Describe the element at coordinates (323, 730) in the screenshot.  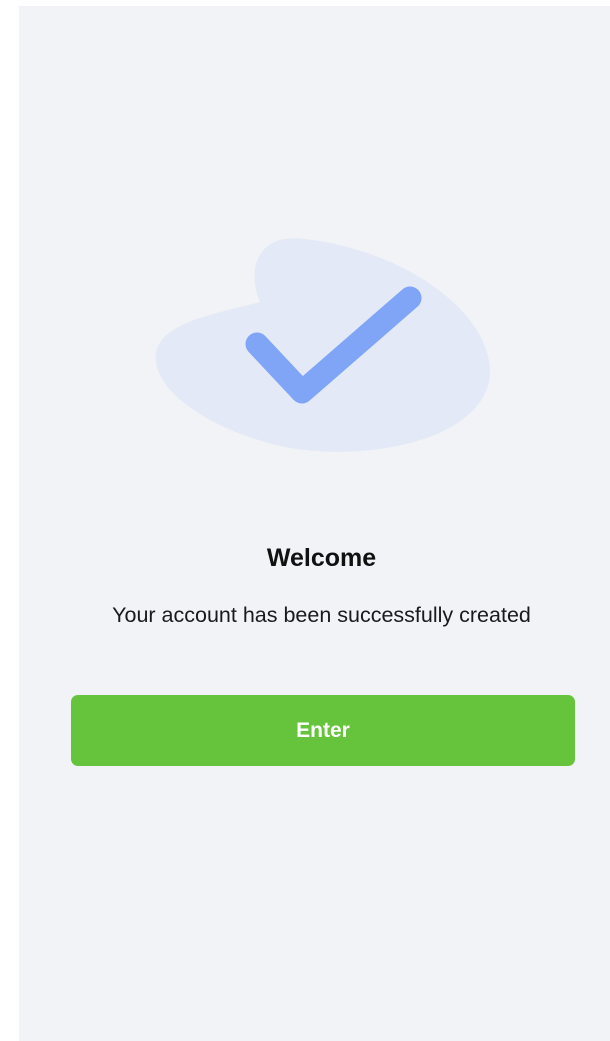
I see `enter-button: Enter` at that location.